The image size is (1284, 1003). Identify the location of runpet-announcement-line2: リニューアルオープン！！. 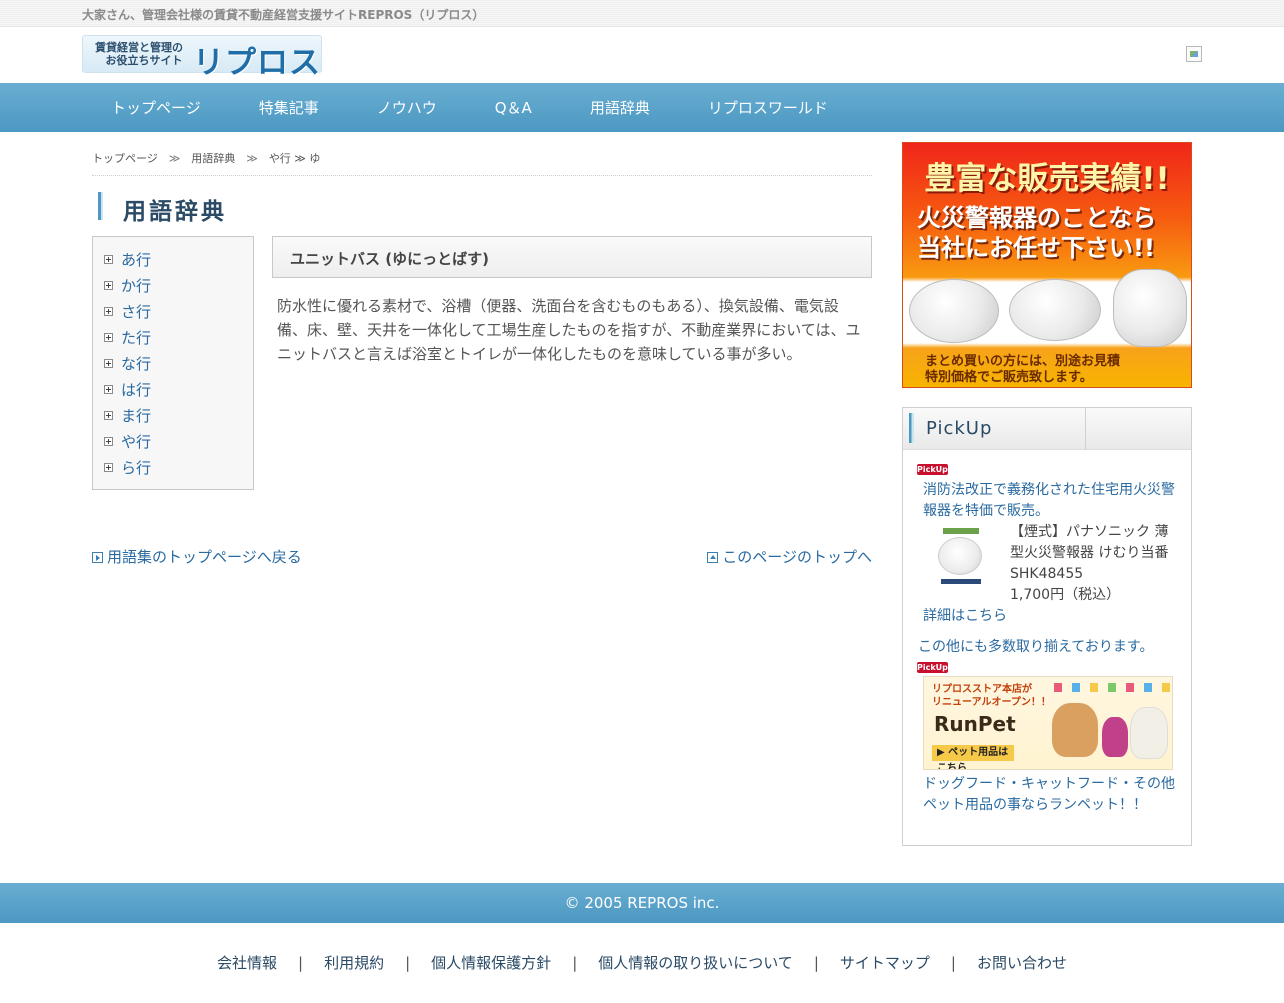
(991, 702).